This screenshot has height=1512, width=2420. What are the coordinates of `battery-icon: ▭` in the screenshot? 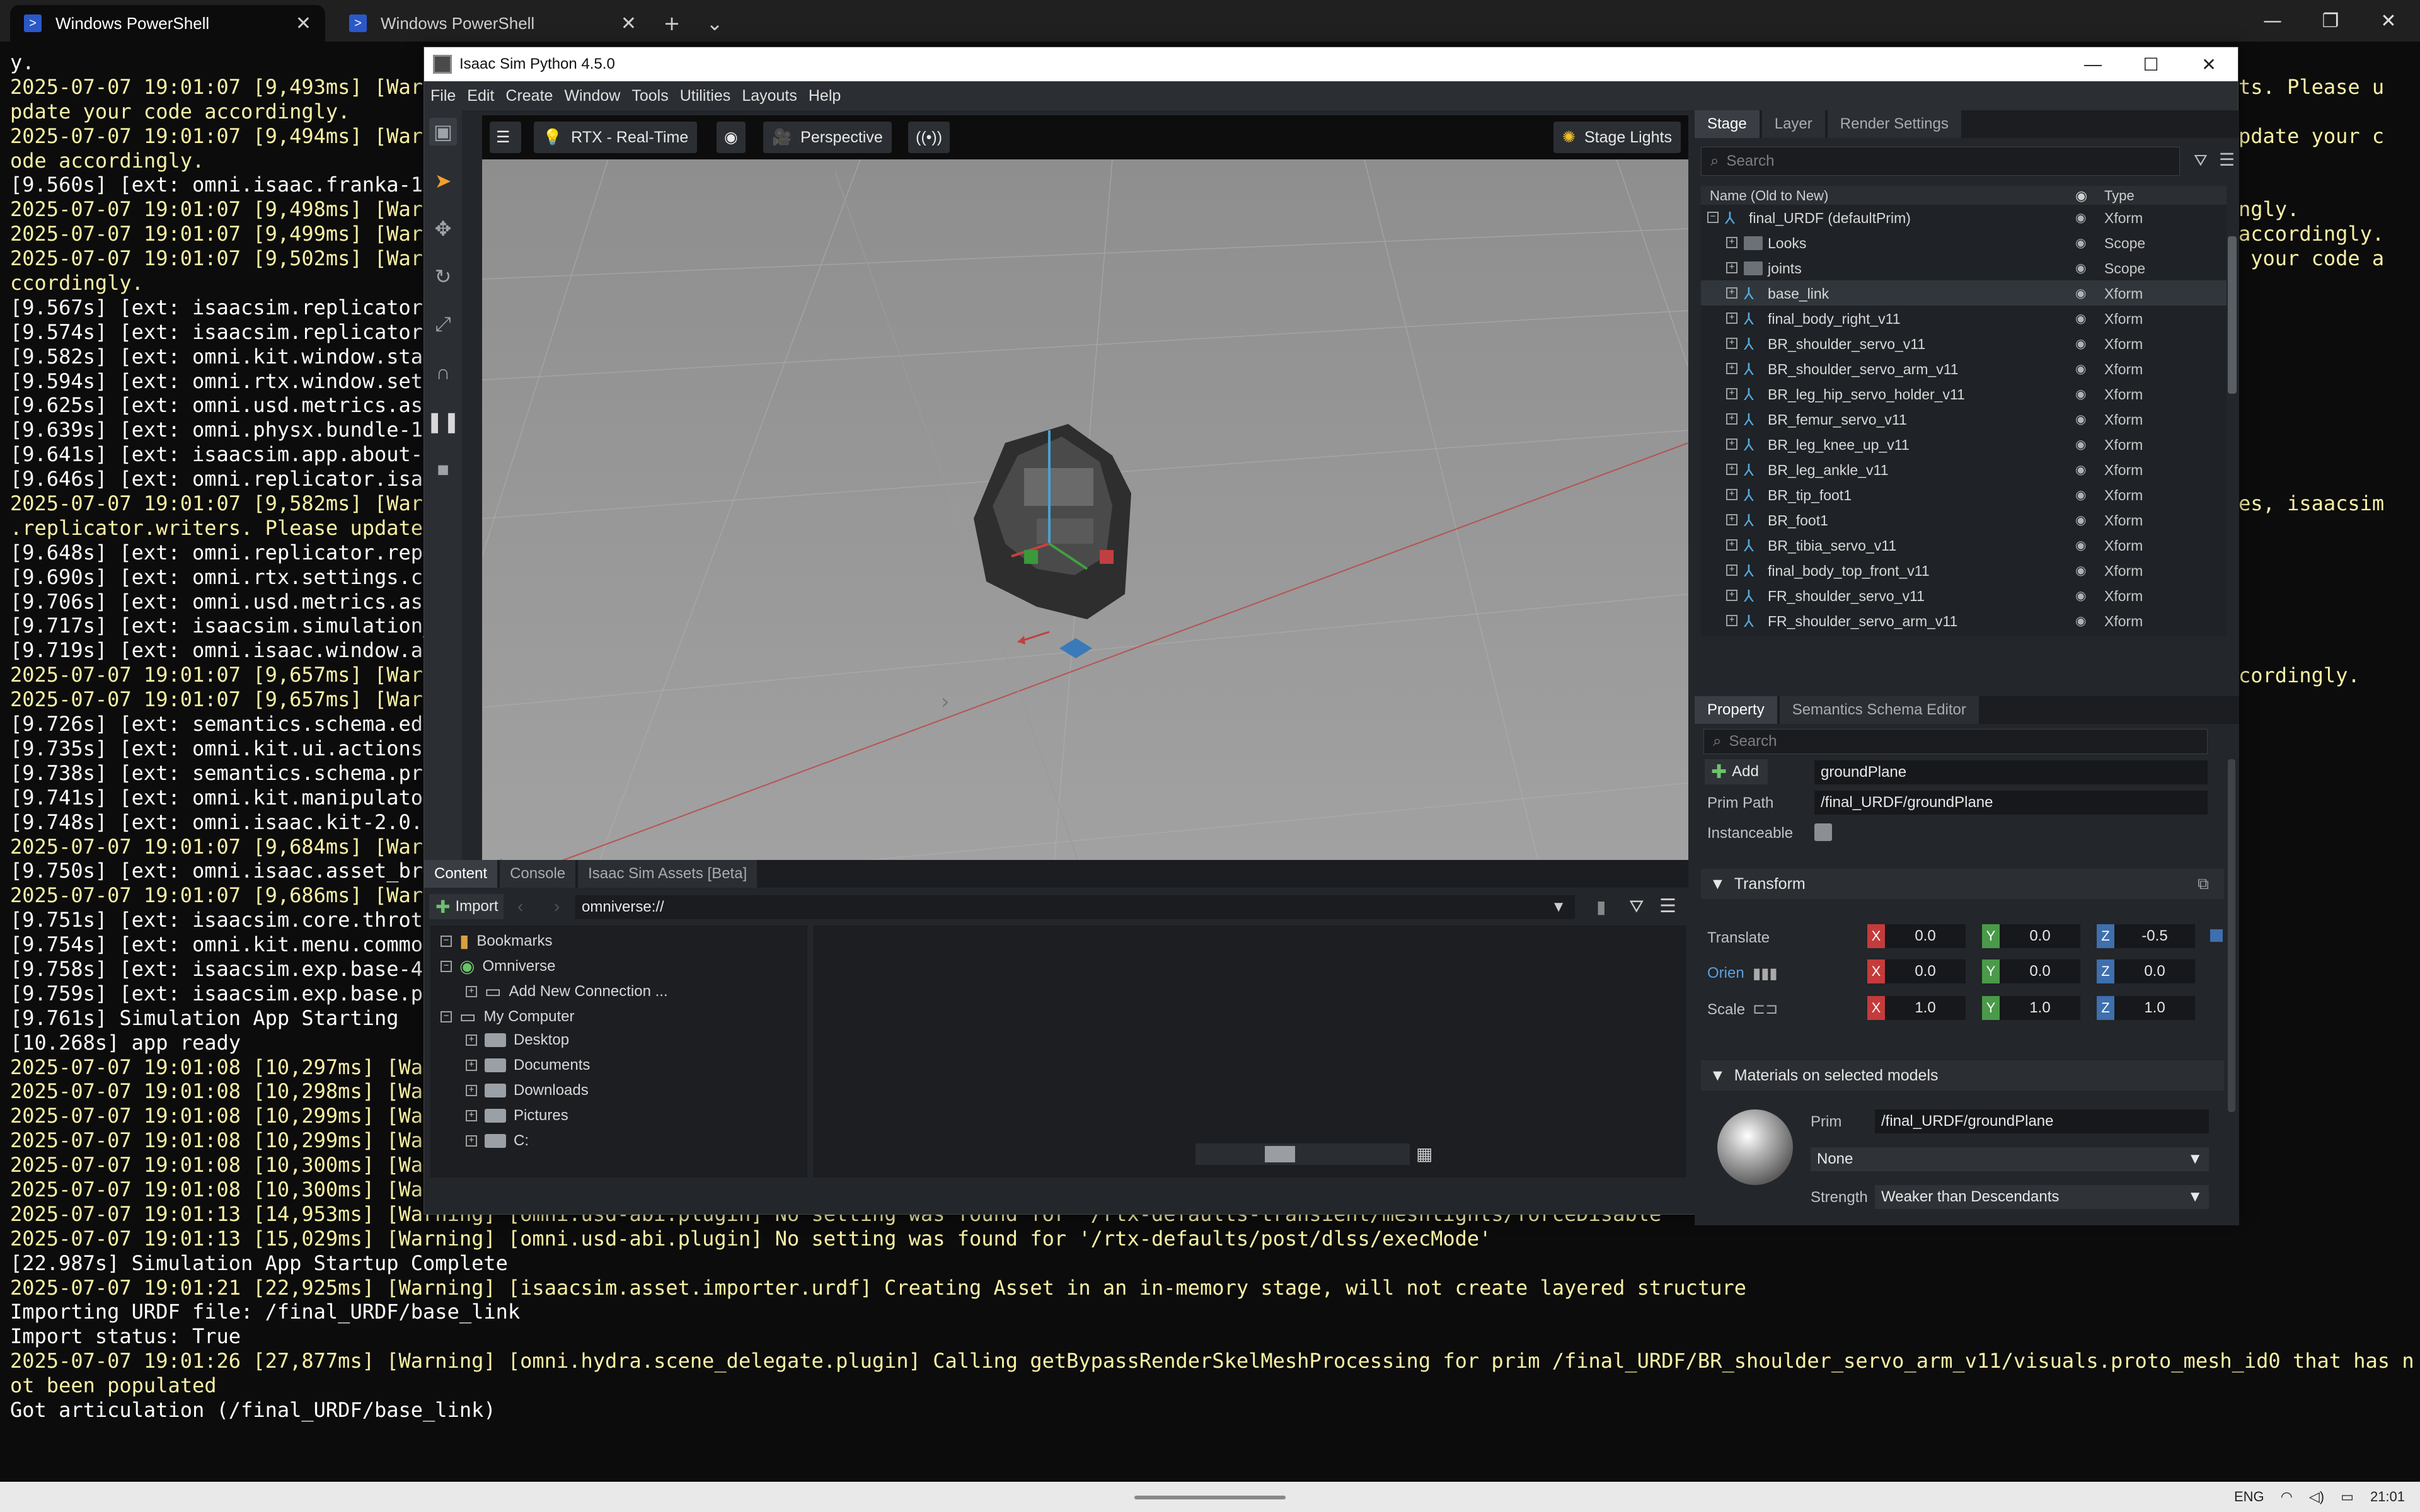 It's located at (2347, 1497).